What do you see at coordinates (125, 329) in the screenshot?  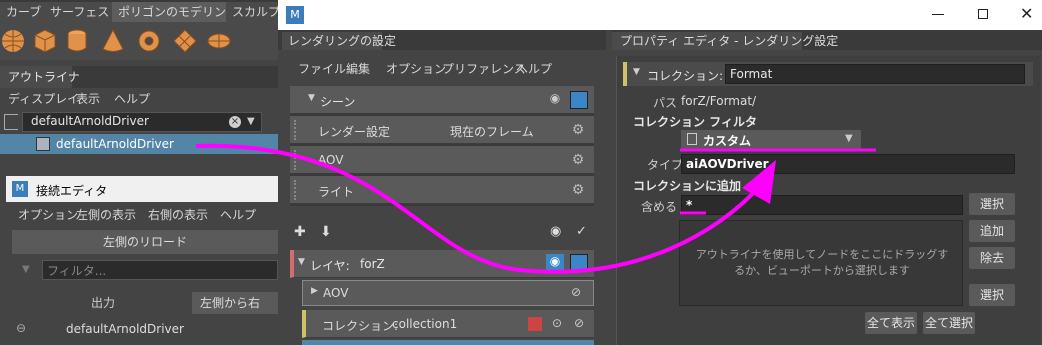 I see `connection-node-label: defaultArnoldDriver` at bounding box center [125, 329].